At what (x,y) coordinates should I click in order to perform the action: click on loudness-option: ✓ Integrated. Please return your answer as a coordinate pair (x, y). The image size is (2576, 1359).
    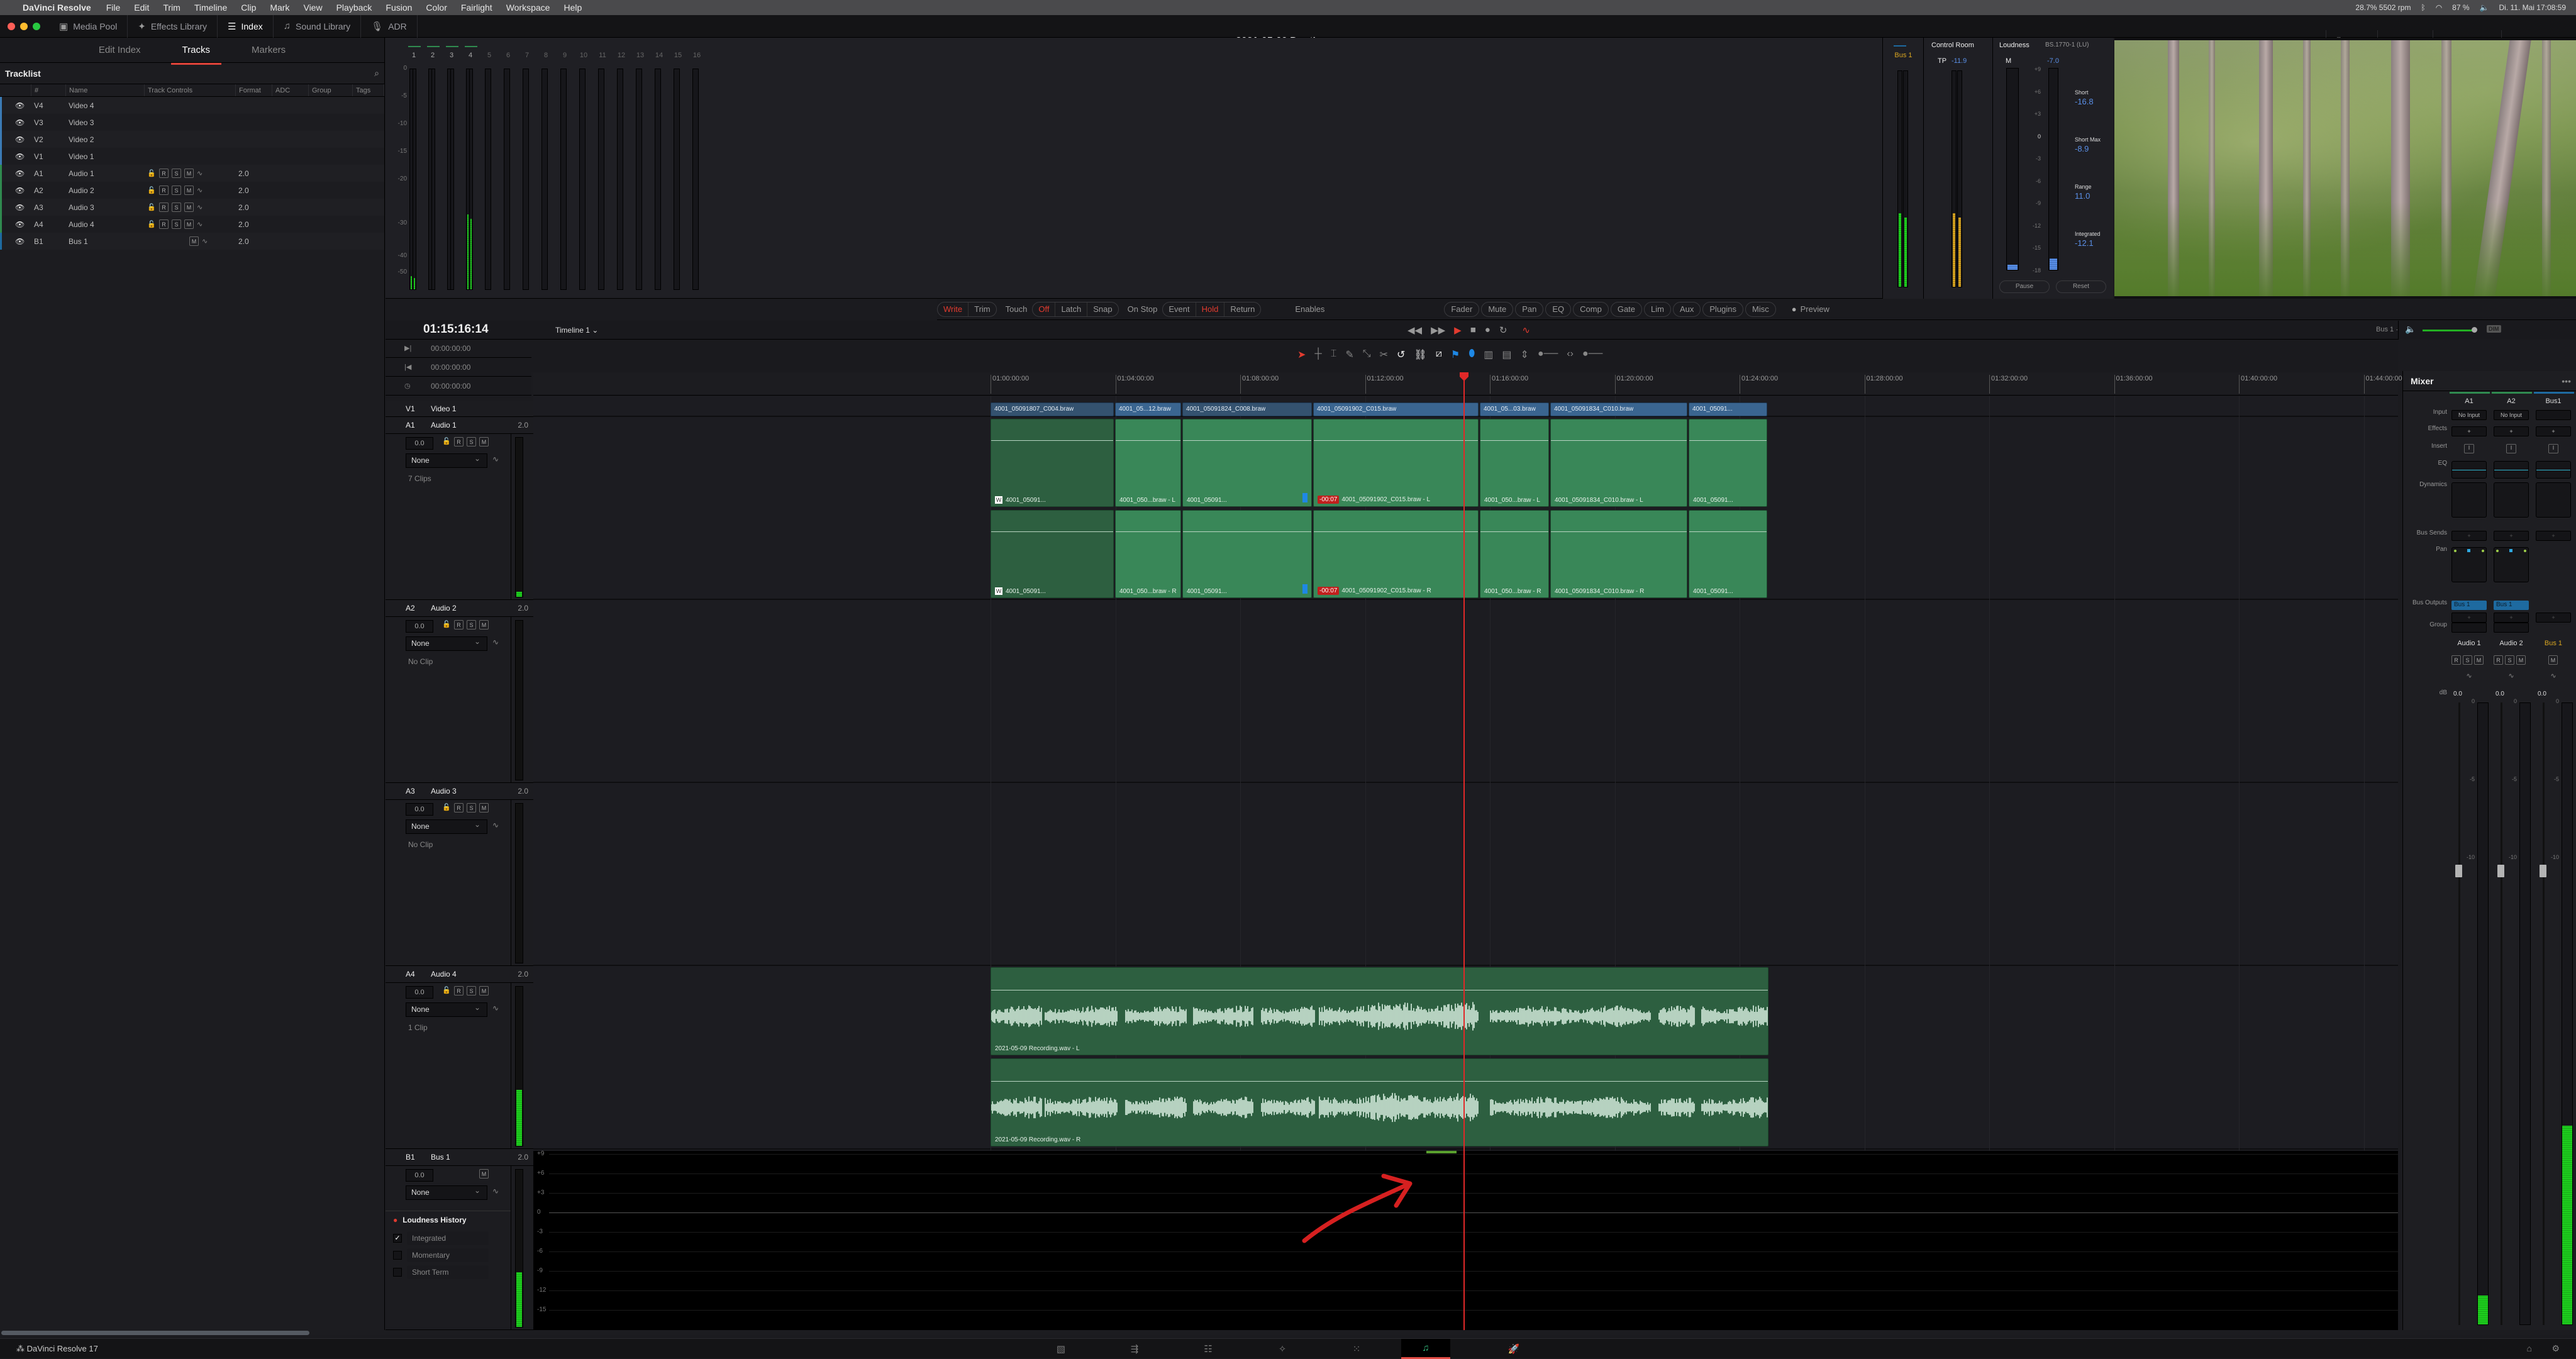
    Looking at the image, I should click on (441, 1238).